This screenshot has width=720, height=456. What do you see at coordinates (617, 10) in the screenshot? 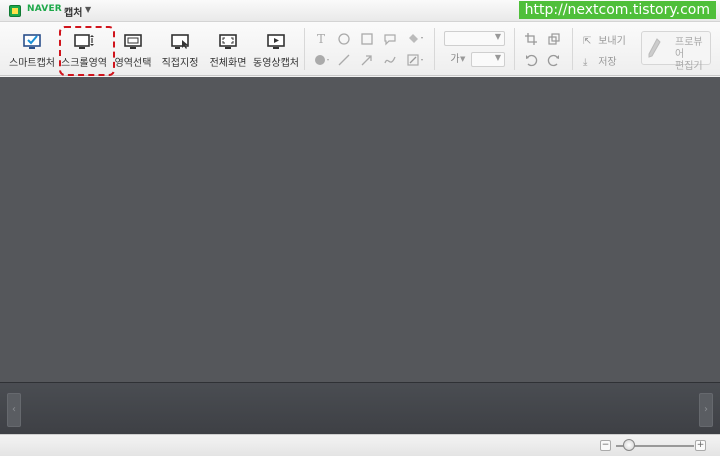
I see `watermark: http://nextcom.tistory.com` at bounding box center [617, 10].